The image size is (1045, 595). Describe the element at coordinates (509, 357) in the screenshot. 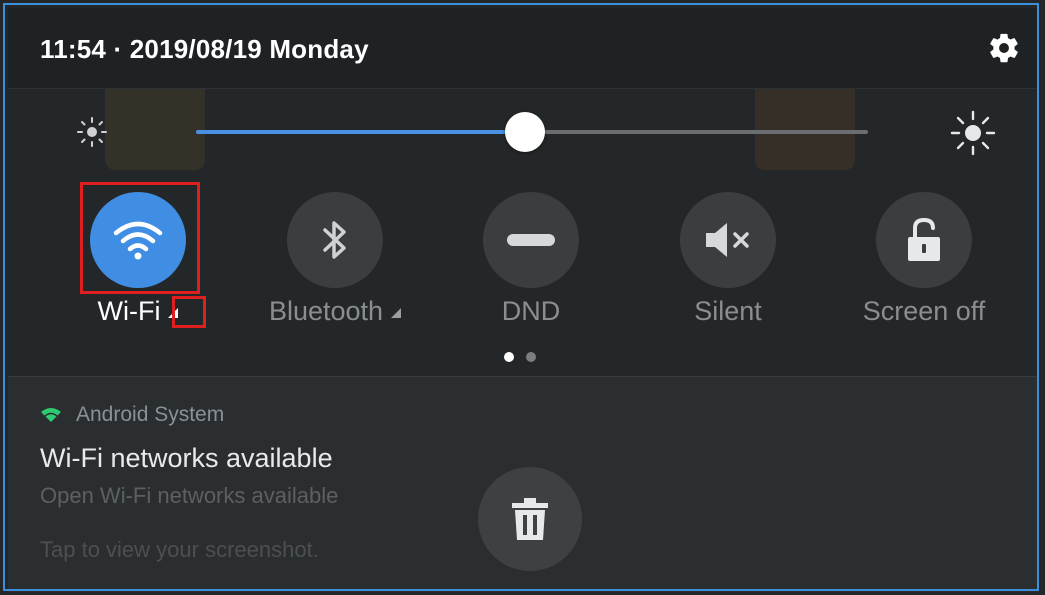

I see `page-dot-active` at that location.